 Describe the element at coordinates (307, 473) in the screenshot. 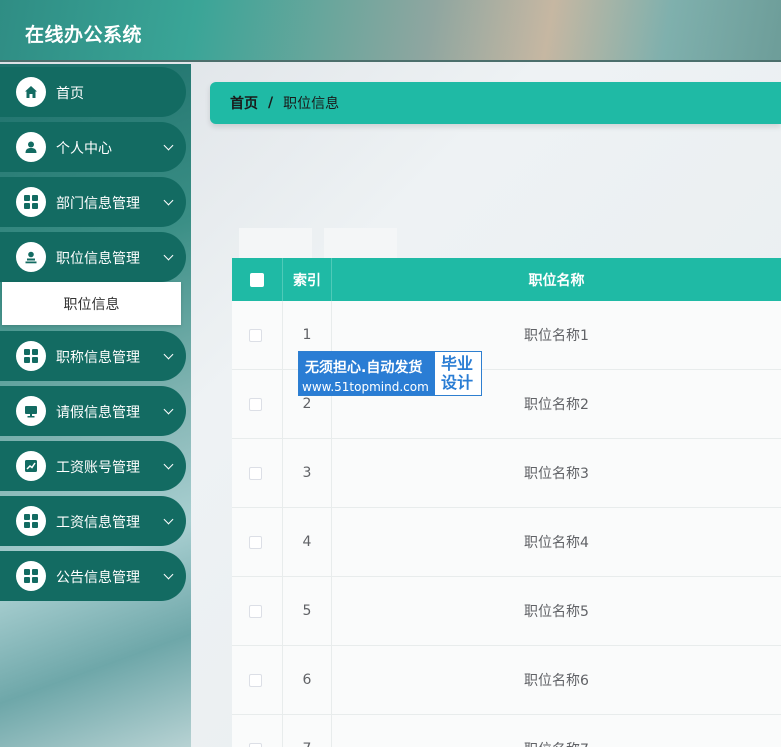

I see `row-index: 3` at that location.